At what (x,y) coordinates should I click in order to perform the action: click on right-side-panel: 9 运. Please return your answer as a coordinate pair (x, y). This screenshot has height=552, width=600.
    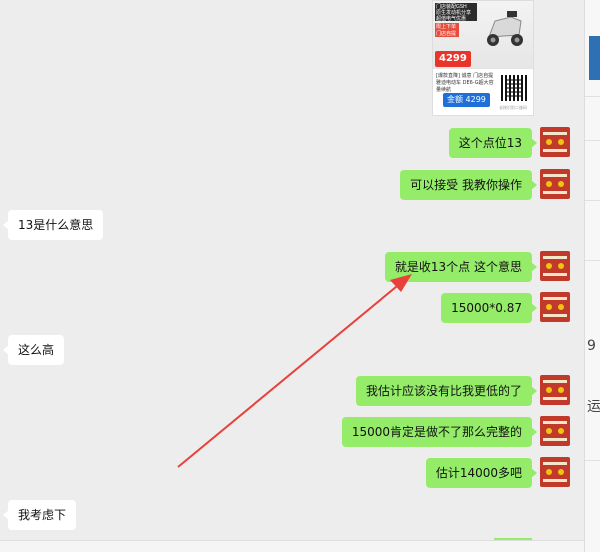
    Looking at the image, I should click on (592, 276).